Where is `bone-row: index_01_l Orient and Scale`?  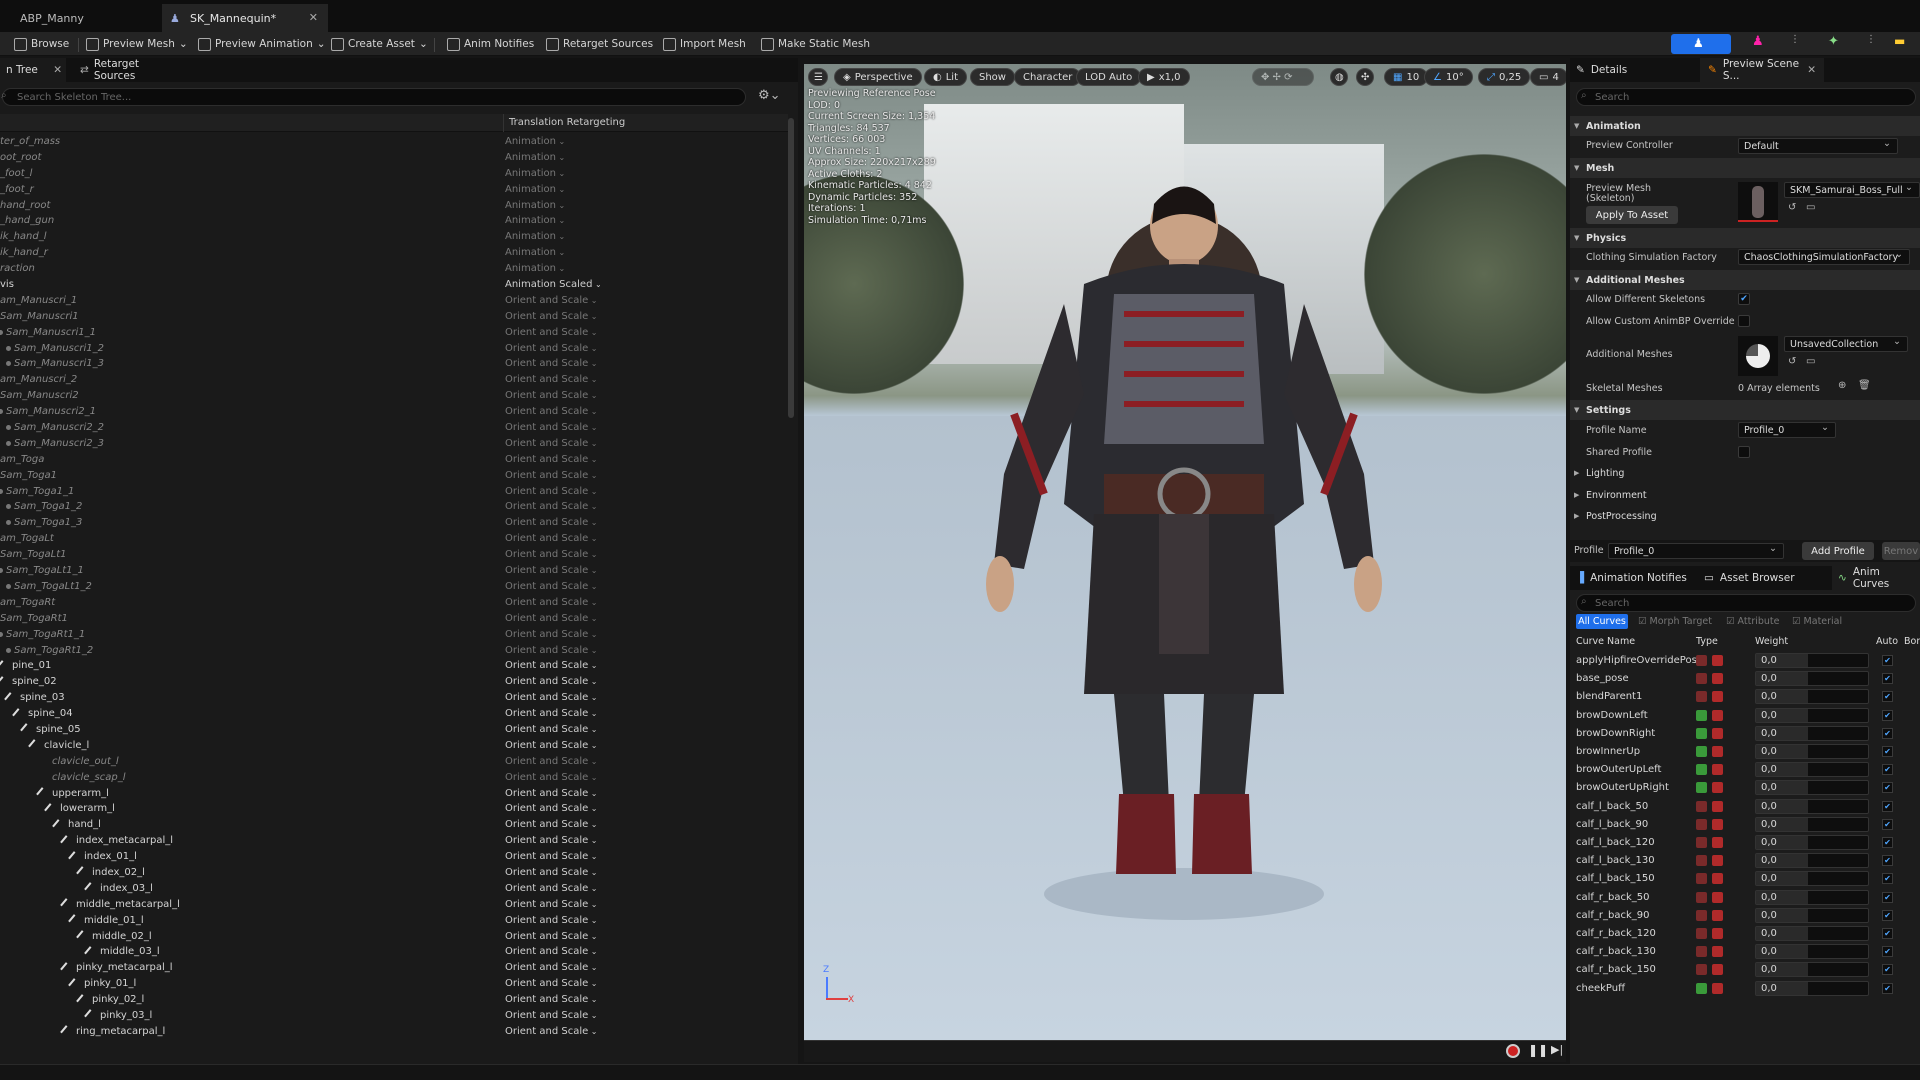
bone-row: index_01_l Orient and Scale is located at coordinates (393, 857).